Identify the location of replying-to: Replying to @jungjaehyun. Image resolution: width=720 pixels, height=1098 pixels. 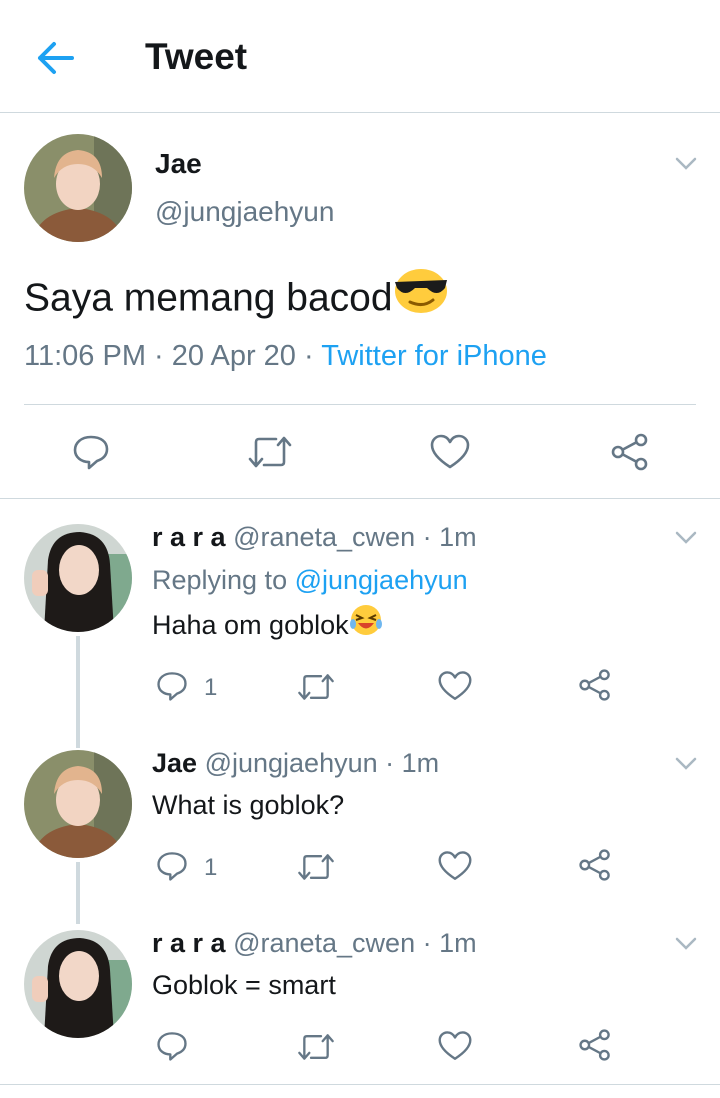
(310, 580).